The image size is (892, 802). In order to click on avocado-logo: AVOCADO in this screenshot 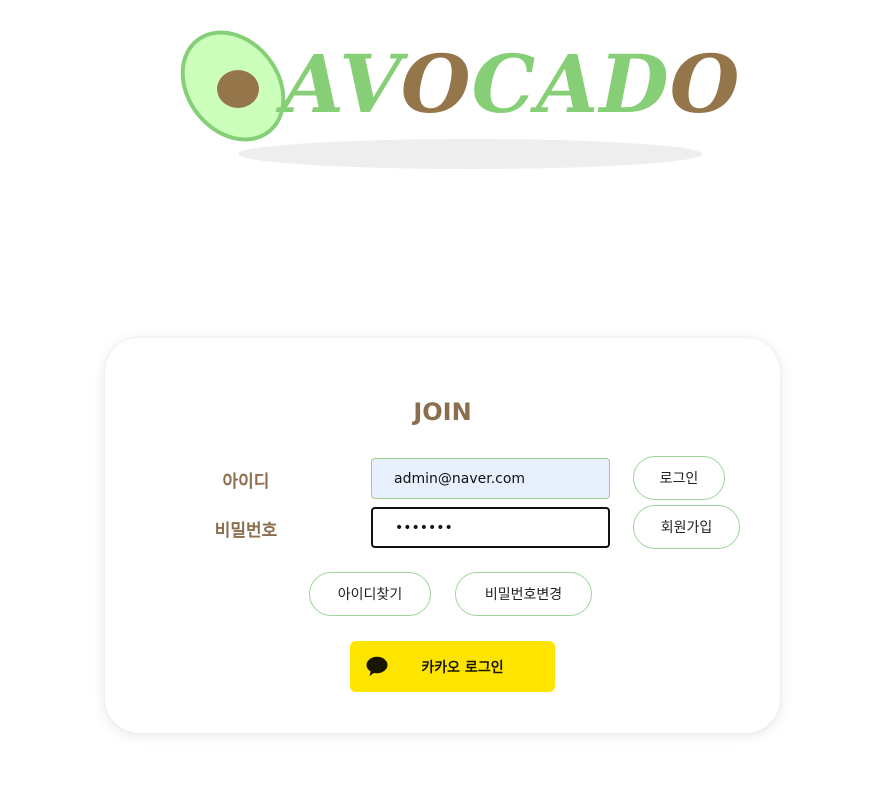, I will do `click(454, 100)`.